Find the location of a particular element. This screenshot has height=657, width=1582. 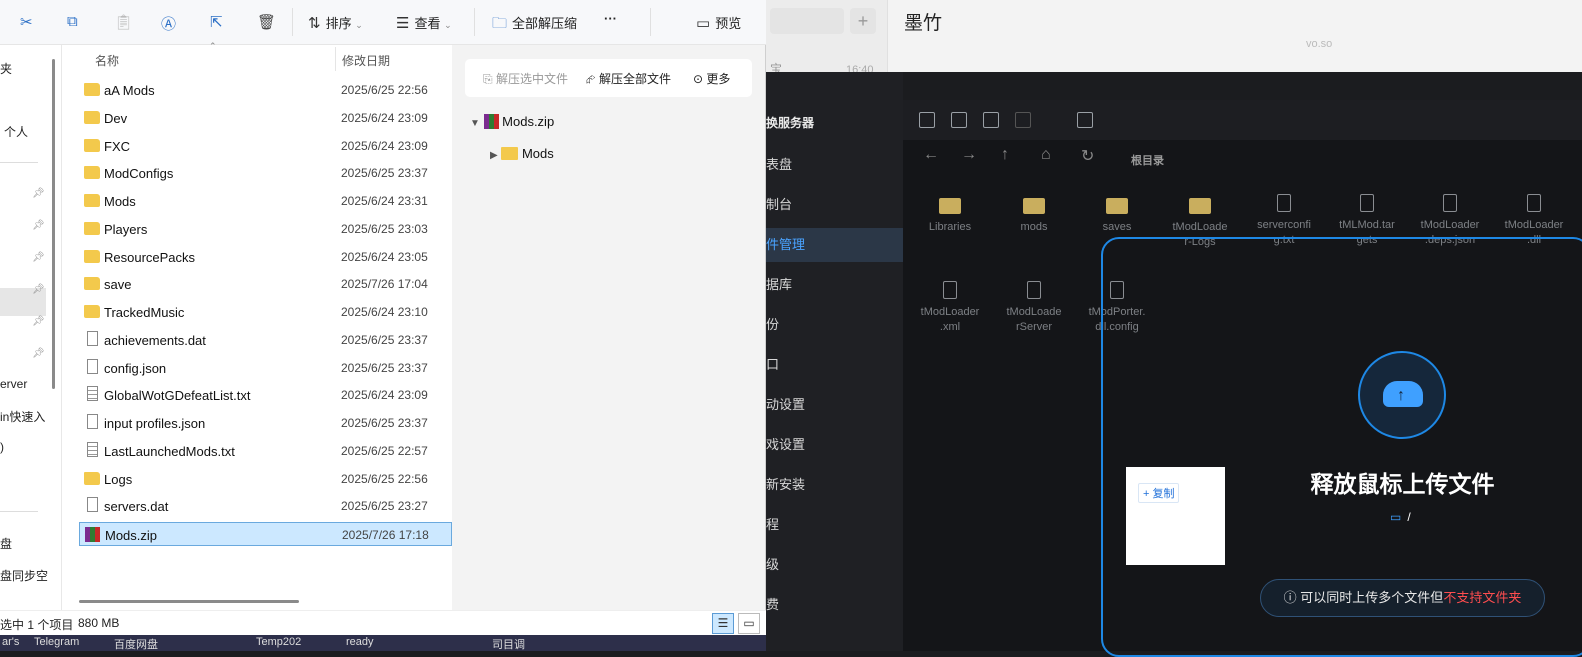

table-row: save 2025/7/26 17:04 is located at coordinates (265, 284).